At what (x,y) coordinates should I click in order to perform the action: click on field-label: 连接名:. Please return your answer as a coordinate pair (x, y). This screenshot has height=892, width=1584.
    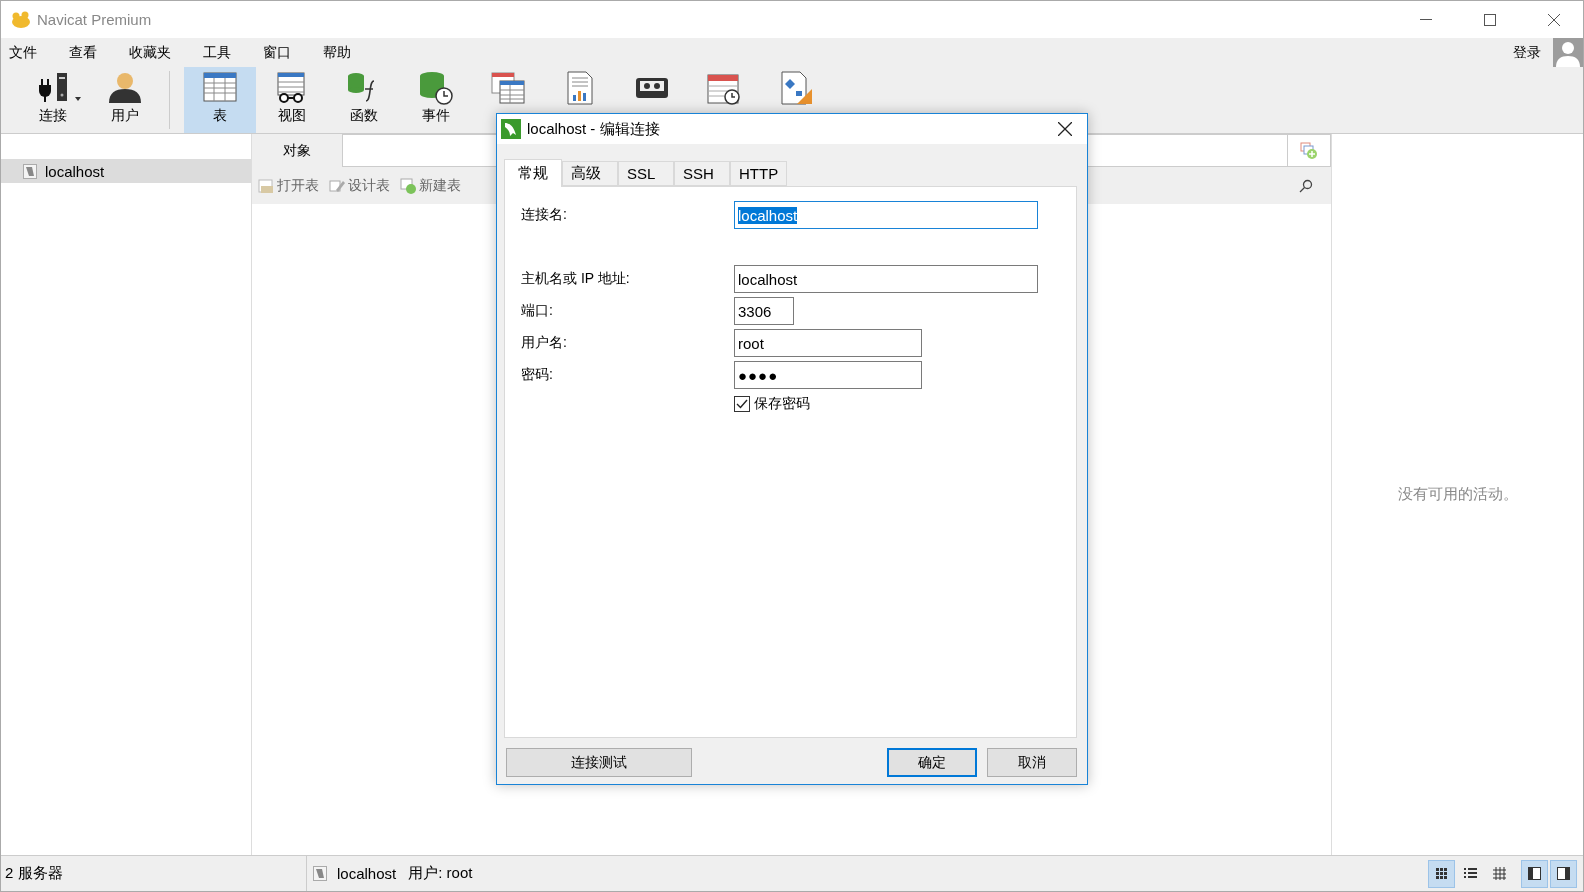
    Looking at the image, I should click on (544, 215).